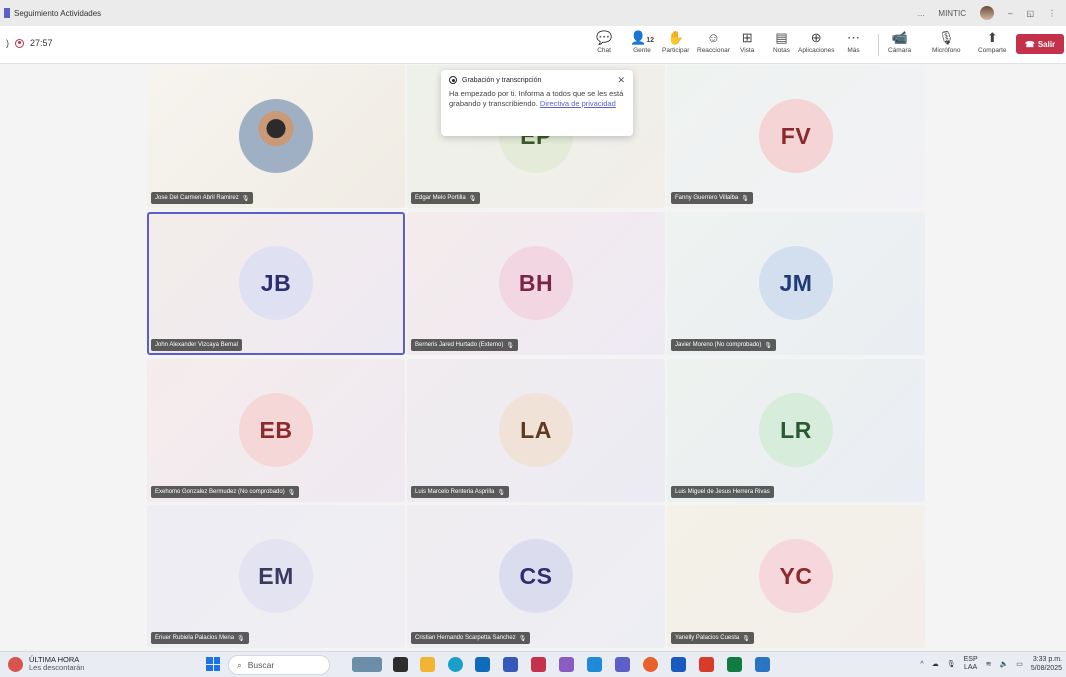 This screenshot has width=1066, height=677. What do you see at coordinates (367, 664) in the screenshot?
I see `weather-widget-icon` at bounding box center [367, 664].